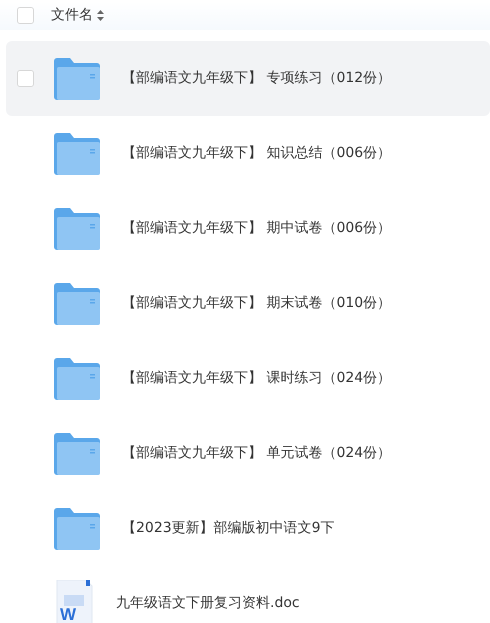 This screenshot has height=623, width=490. Describe the element at coordinates (74, 601) in the screenshot. I see `word-document-icon: W` at that location.